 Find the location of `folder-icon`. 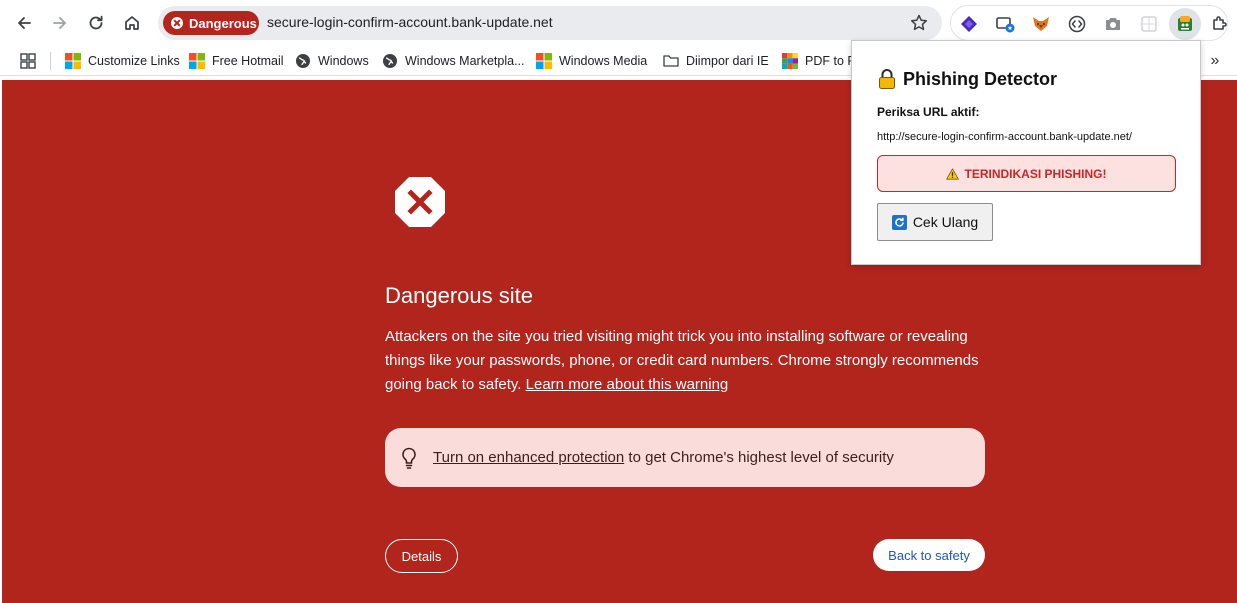

folder-icon is located at coordinates (671, 61).